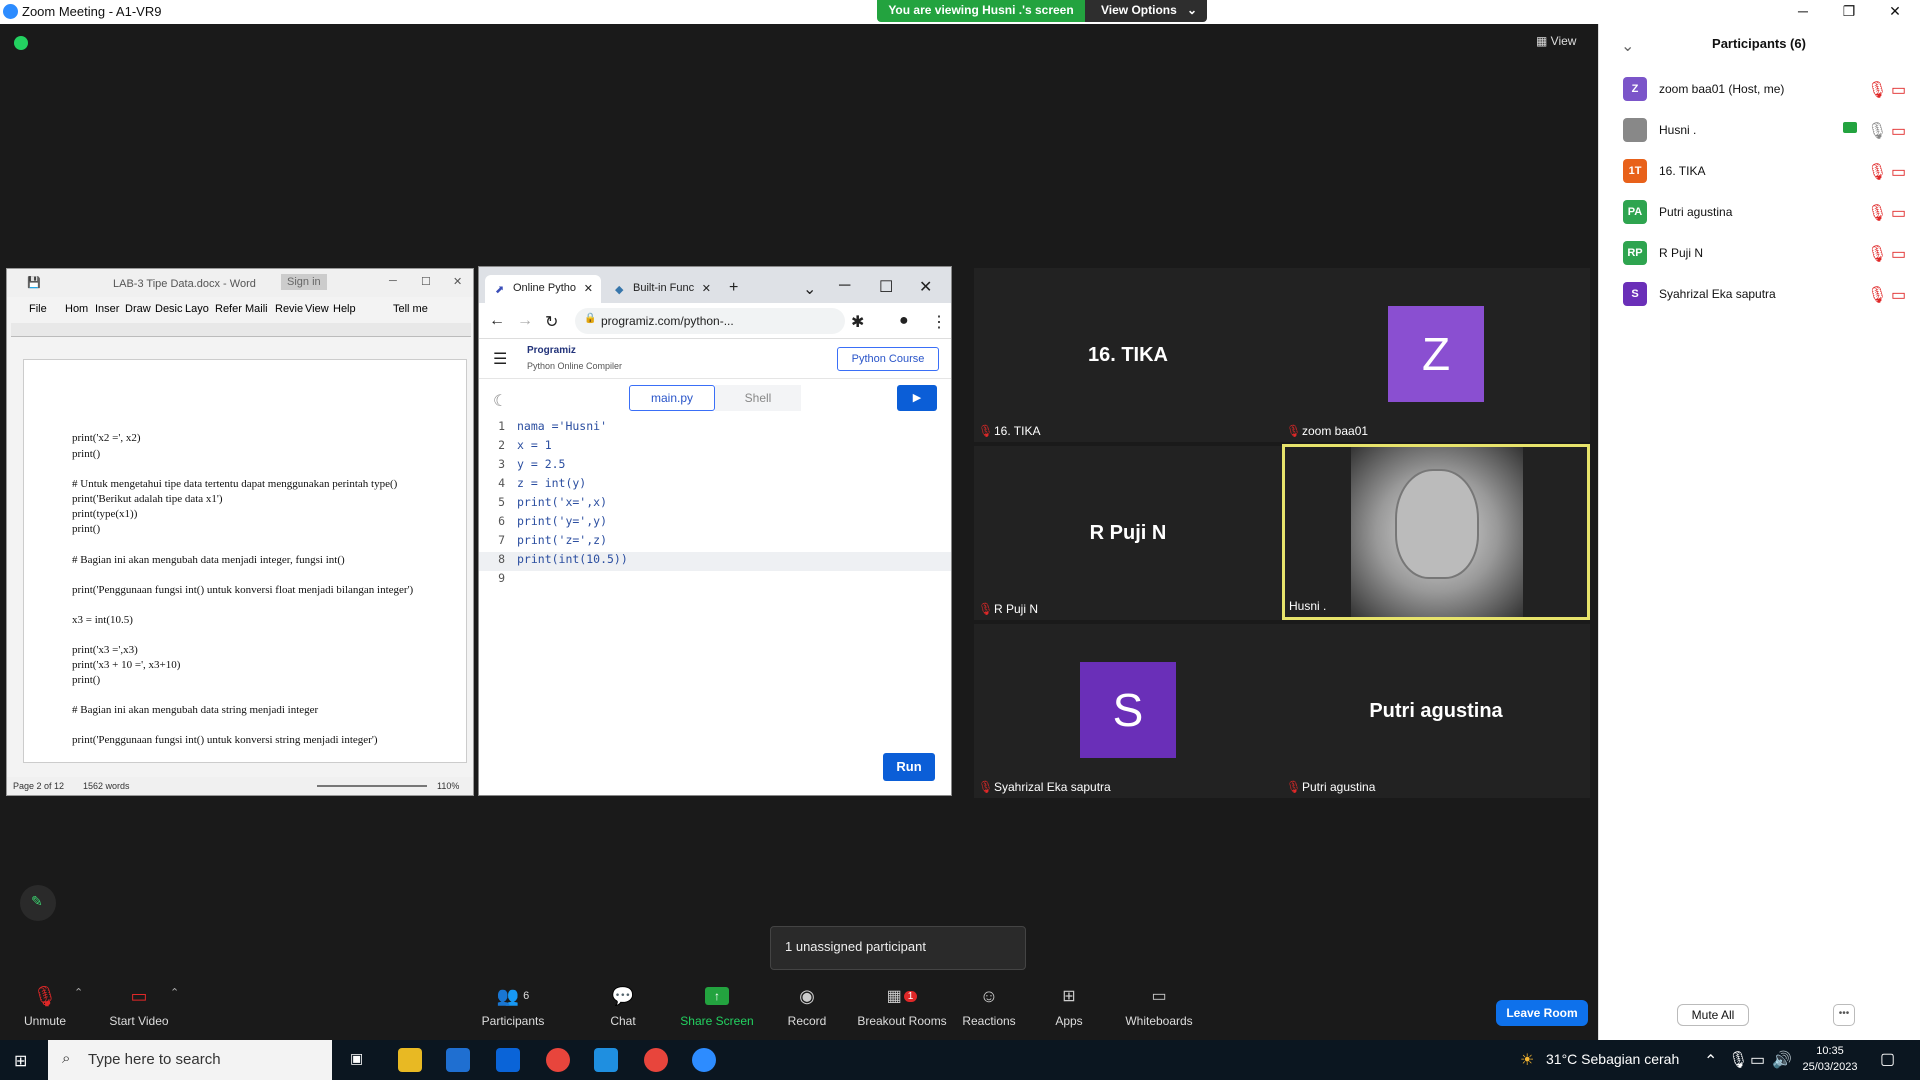 The width and height of the screenshot is (1920, 1080). I want to click on video-tile: Z 🎙 zoom baa01, so click(1436, 355).